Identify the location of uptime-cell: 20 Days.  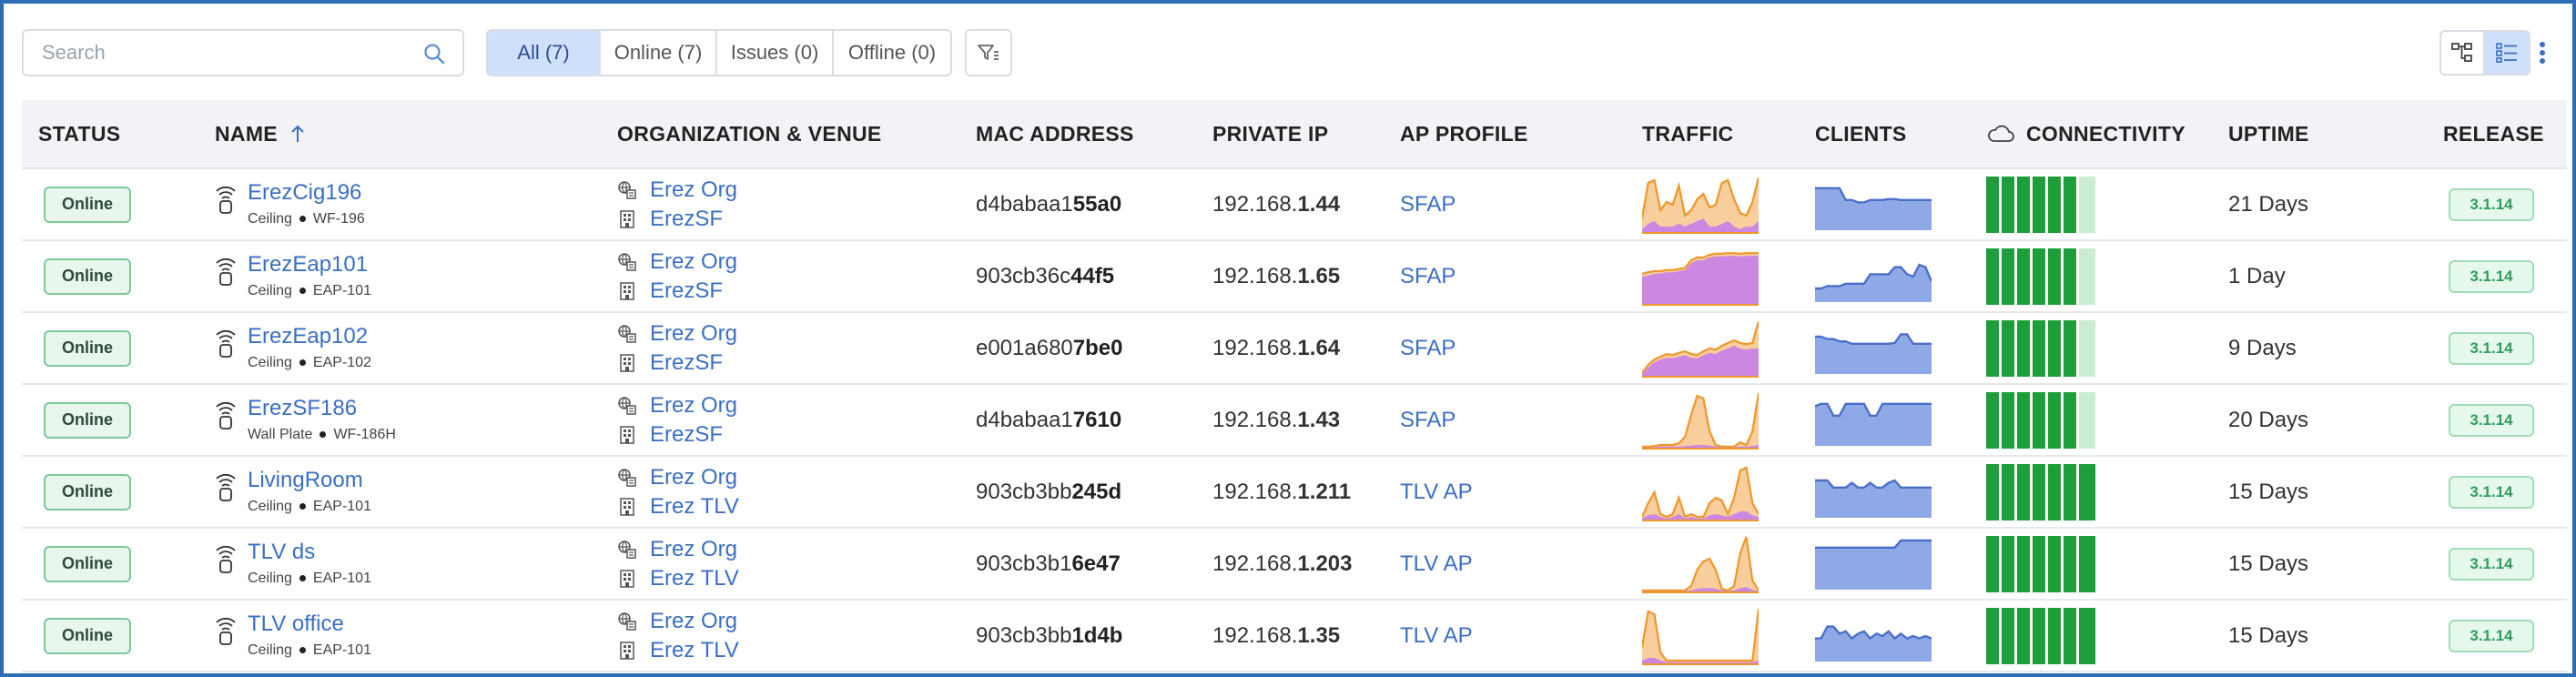
(2268, 420).